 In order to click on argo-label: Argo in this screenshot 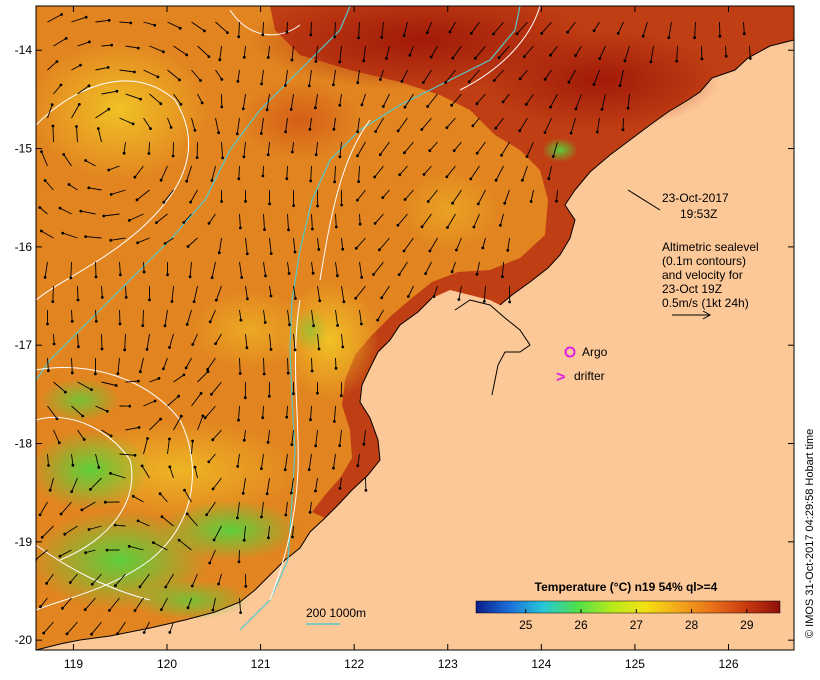, I will do `click(595, 352)`.